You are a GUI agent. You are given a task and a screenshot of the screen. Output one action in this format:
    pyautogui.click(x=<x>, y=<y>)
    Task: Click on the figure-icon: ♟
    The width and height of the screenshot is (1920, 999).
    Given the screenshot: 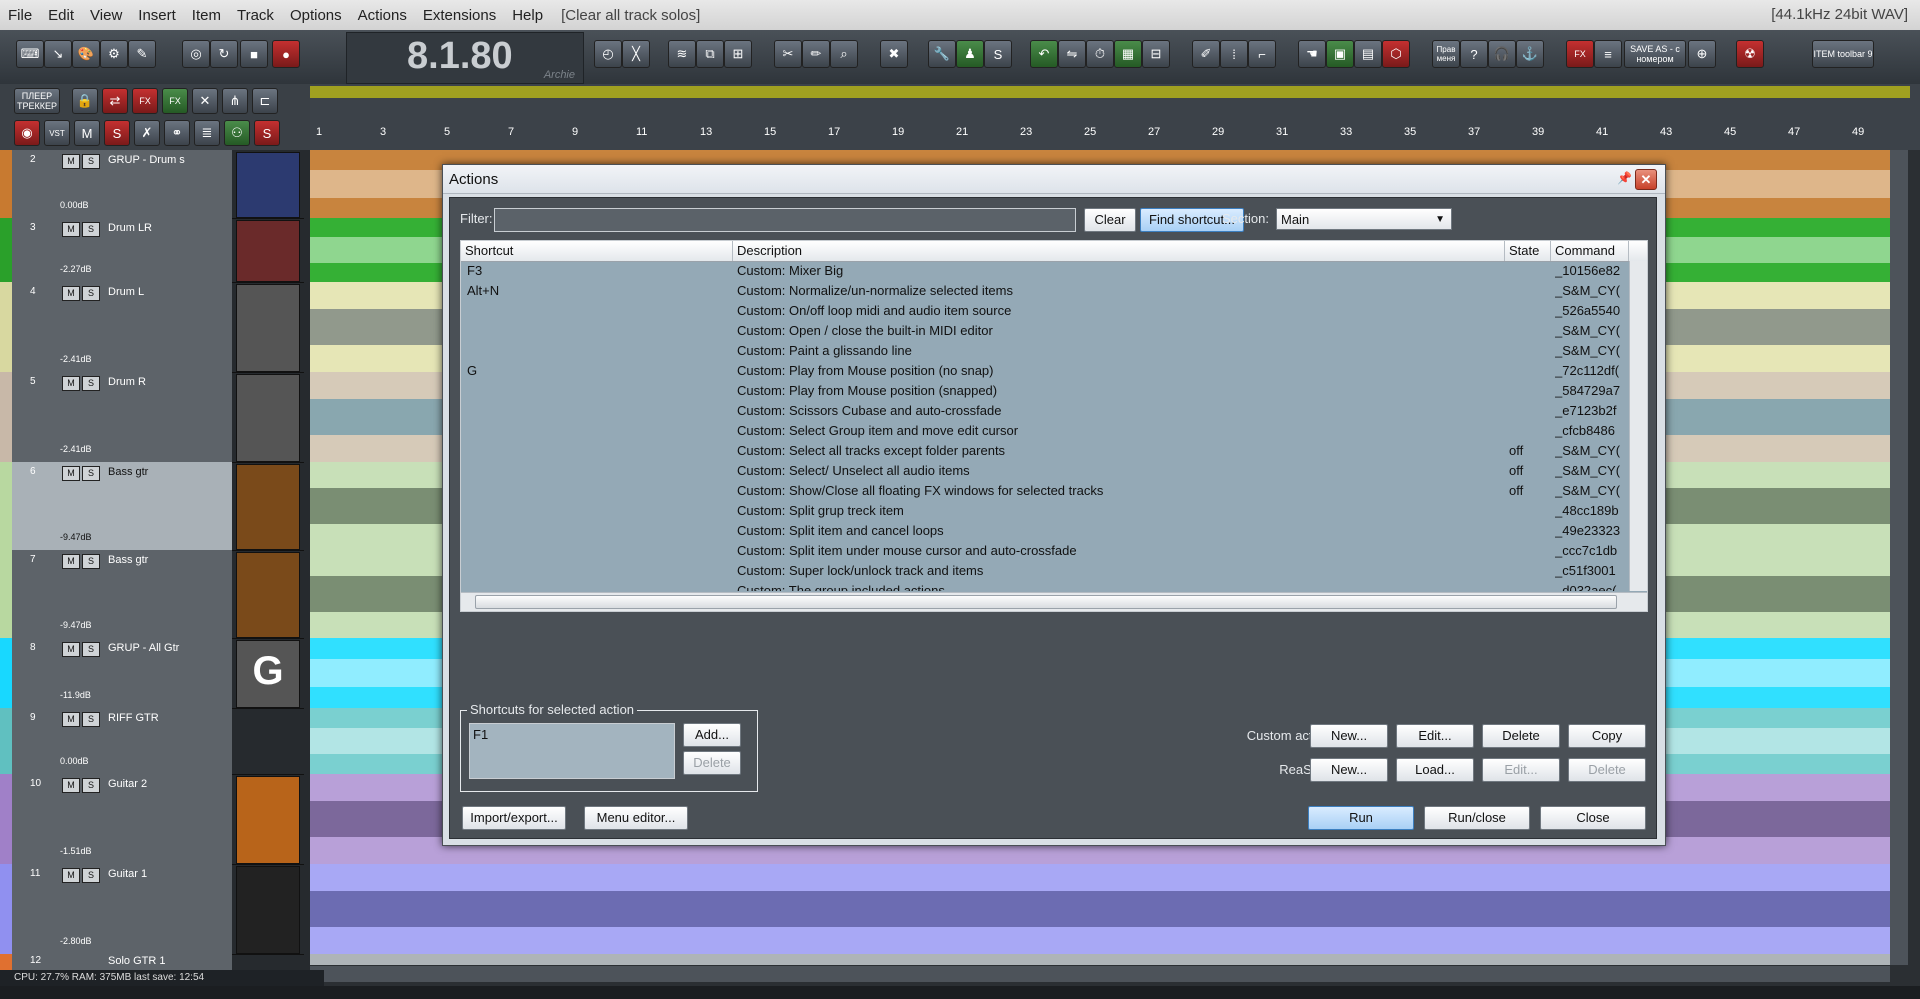 What is the action you would take?
    pyautogui.click(x=970, y=54)
    